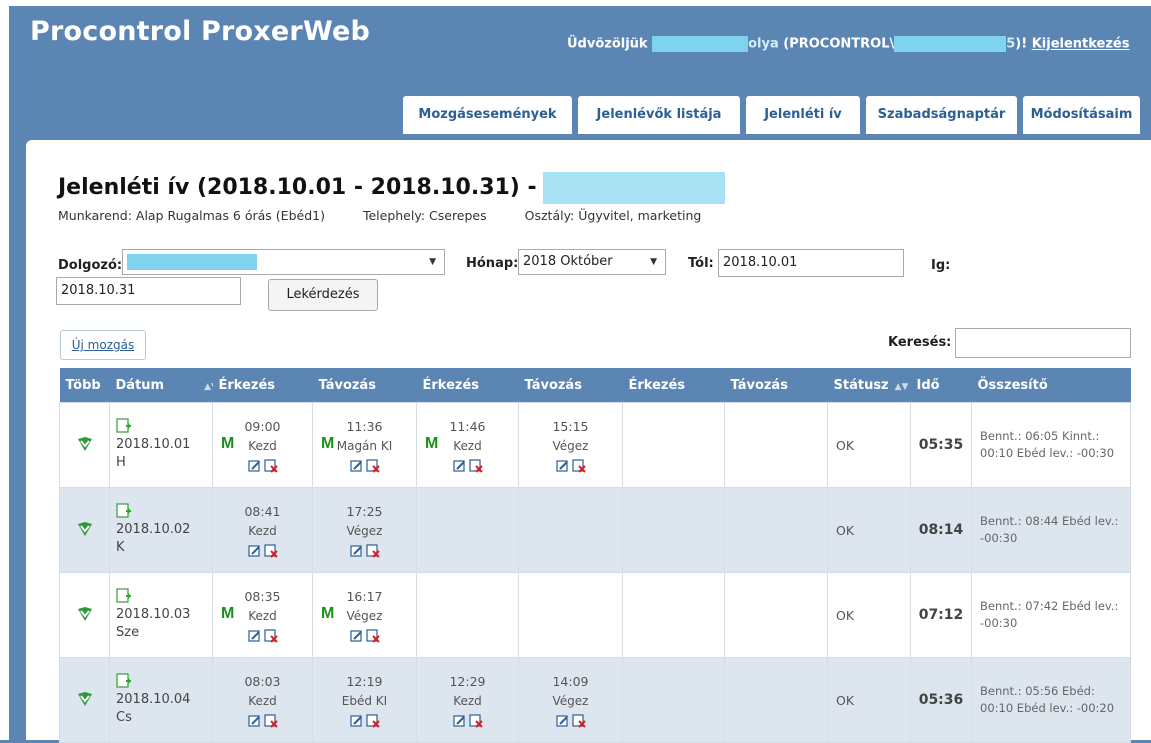 The image size is (1151, 743). I want to click on col-osszesito: Összesítő, so click(1051, 385).